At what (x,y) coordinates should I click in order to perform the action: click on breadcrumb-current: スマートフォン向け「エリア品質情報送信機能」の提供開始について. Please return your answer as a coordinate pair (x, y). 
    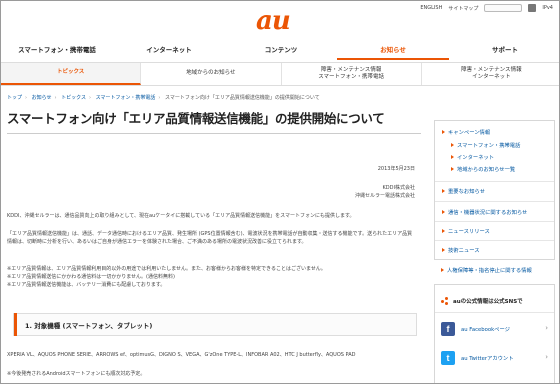
    Looking at the image, I should click on (242, 98).